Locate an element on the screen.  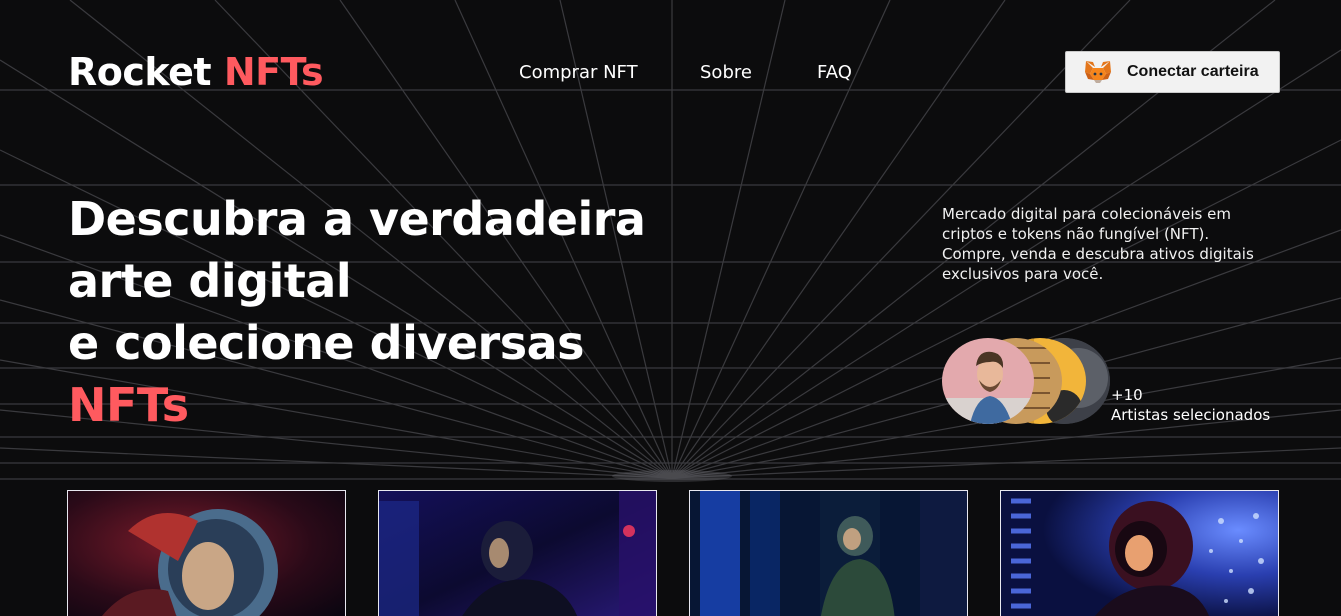
connect-wallet-label: Conectar carteira is located at coordinates (1193, 71).